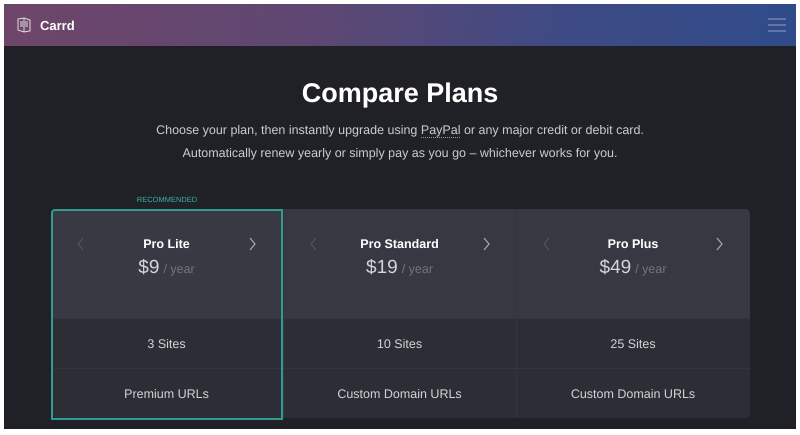 Image resolution: width=800 pixels, height=435 pixels. Describe the element at coordinates (400, 153) in the screenshot. I see `intro-text: Automatically renew yearly or simply pay as you go – whichever works for you.` at that location.